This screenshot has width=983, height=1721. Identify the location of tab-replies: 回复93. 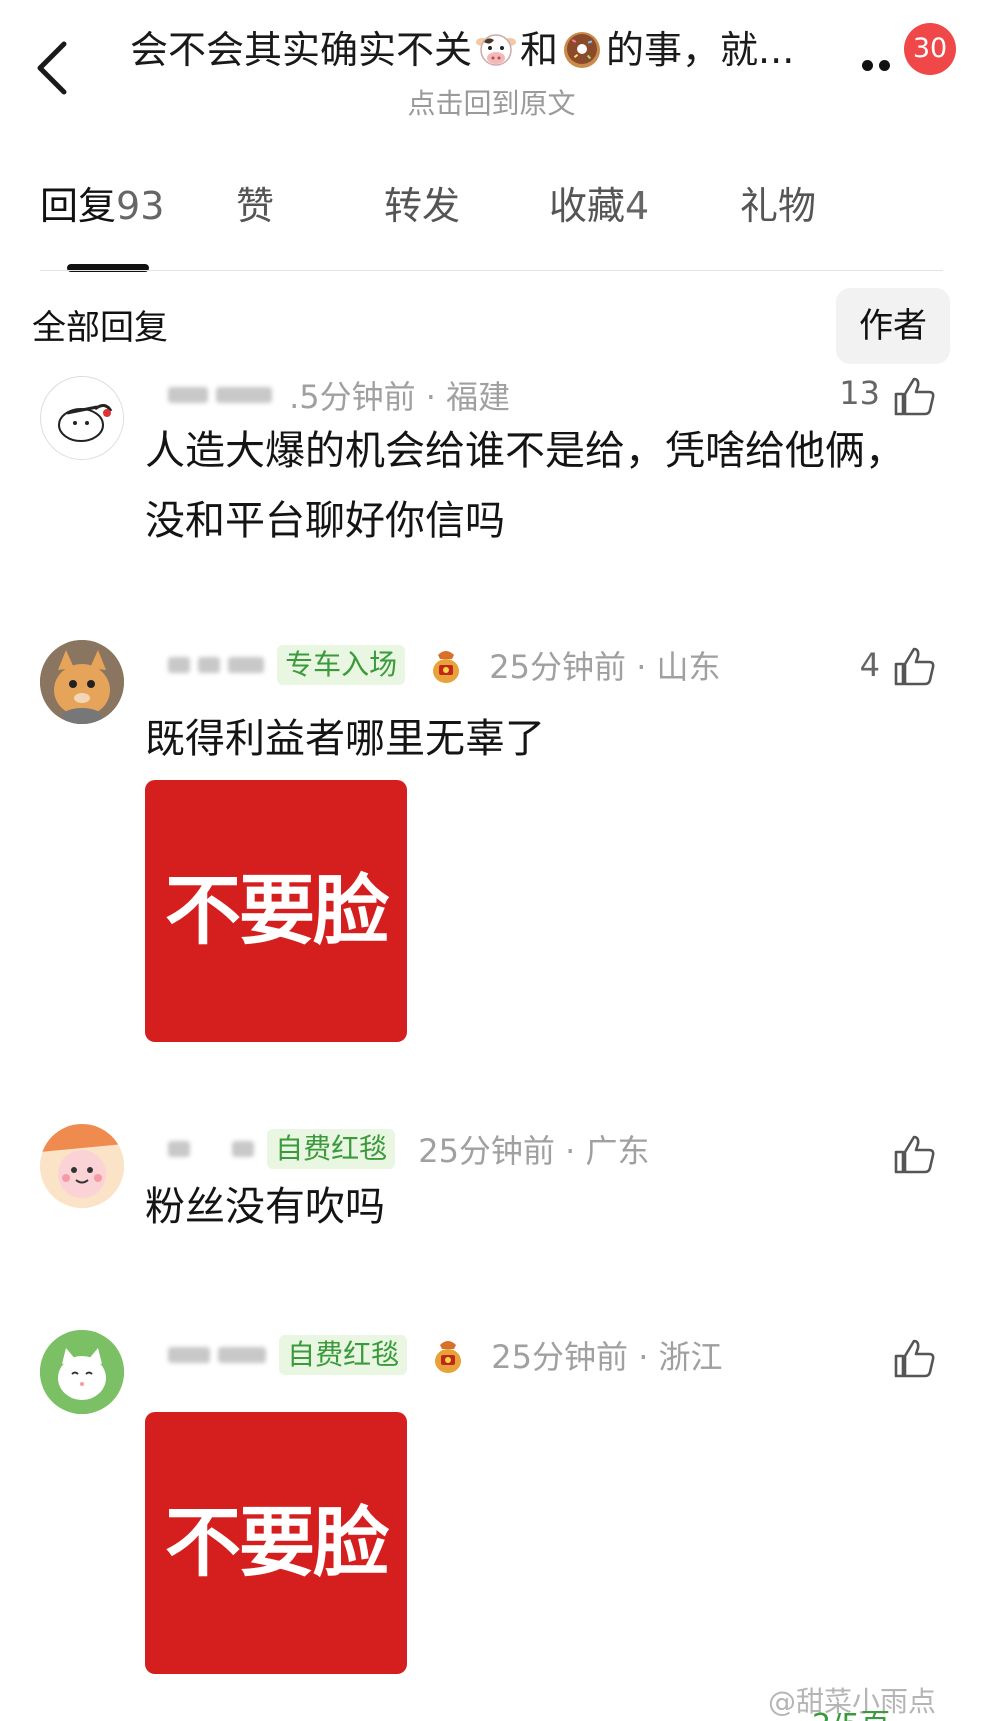
(102, 206).